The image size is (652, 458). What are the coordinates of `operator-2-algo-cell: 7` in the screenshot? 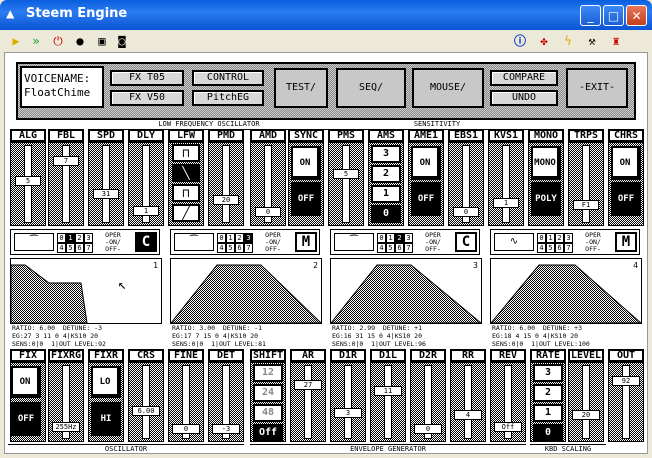 It's located at (248, 248).